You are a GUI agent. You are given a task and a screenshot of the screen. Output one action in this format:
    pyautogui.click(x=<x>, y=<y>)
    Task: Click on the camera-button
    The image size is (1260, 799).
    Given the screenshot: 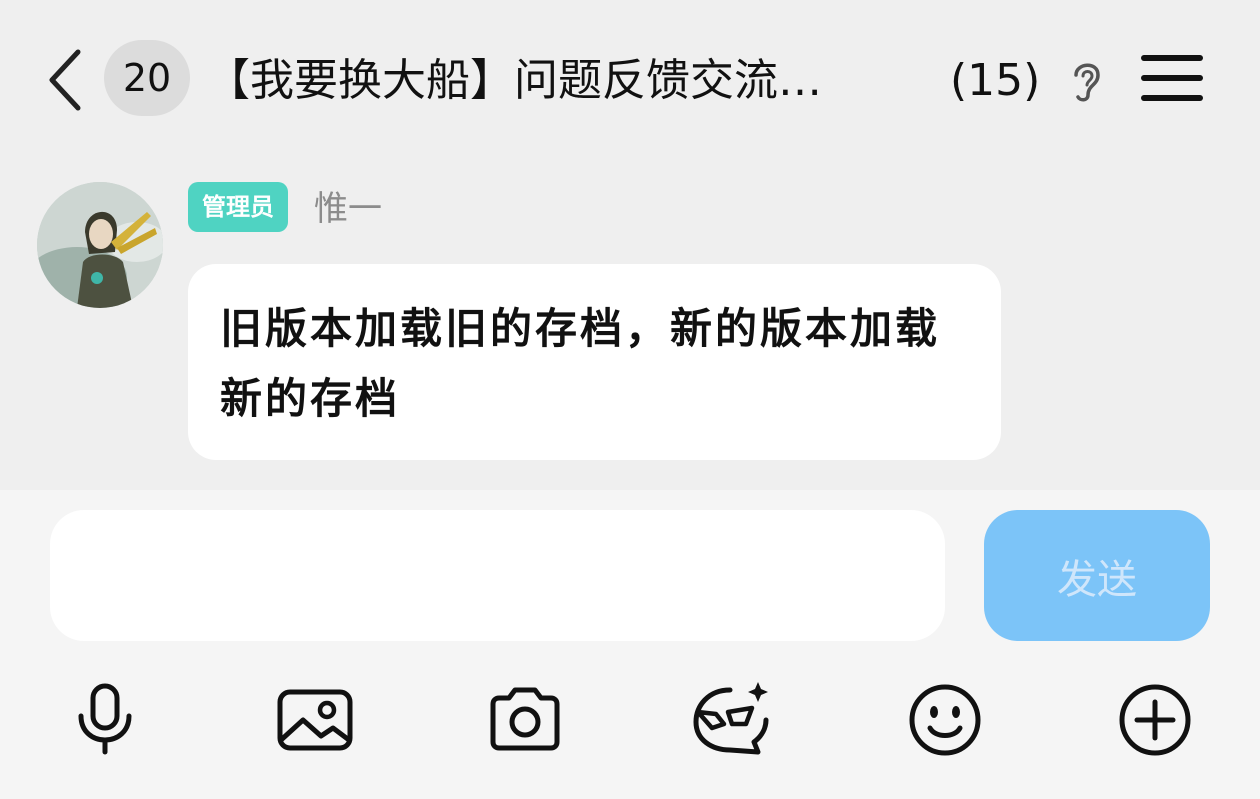 What is the action you would take?
    pyautogui.click(x=525, y=720)
    